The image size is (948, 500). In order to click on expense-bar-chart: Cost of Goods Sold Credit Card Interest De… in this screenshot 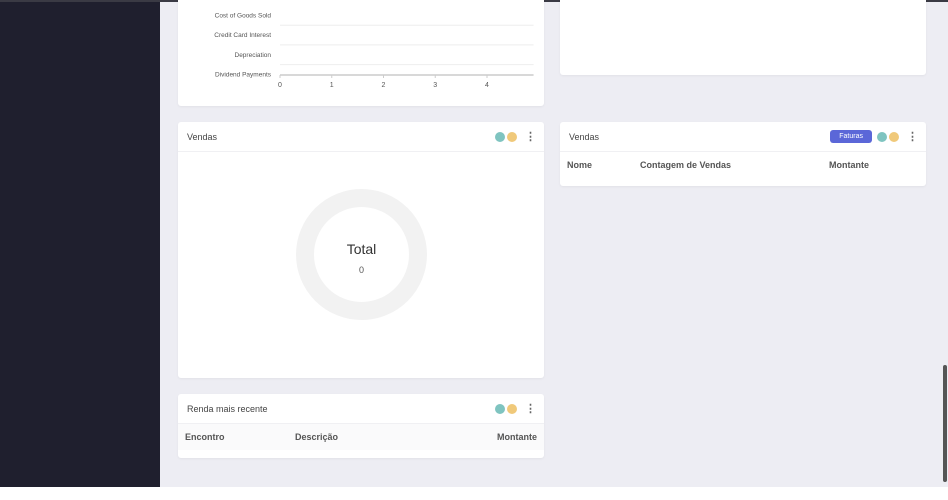, I will do `click(374, 50)`.